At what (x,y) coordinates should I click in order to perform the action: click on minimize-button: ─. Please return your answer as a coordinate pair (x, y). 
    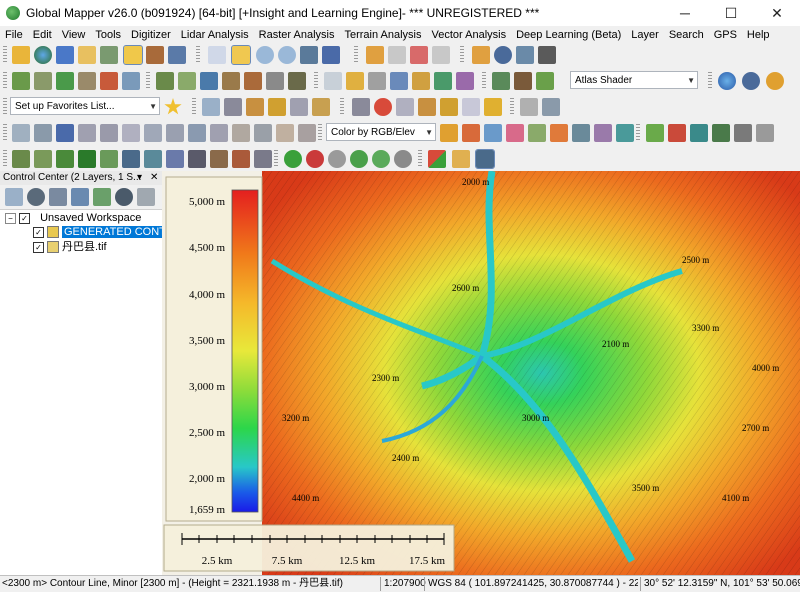
    Looking at the image, I should click on (685, 13).